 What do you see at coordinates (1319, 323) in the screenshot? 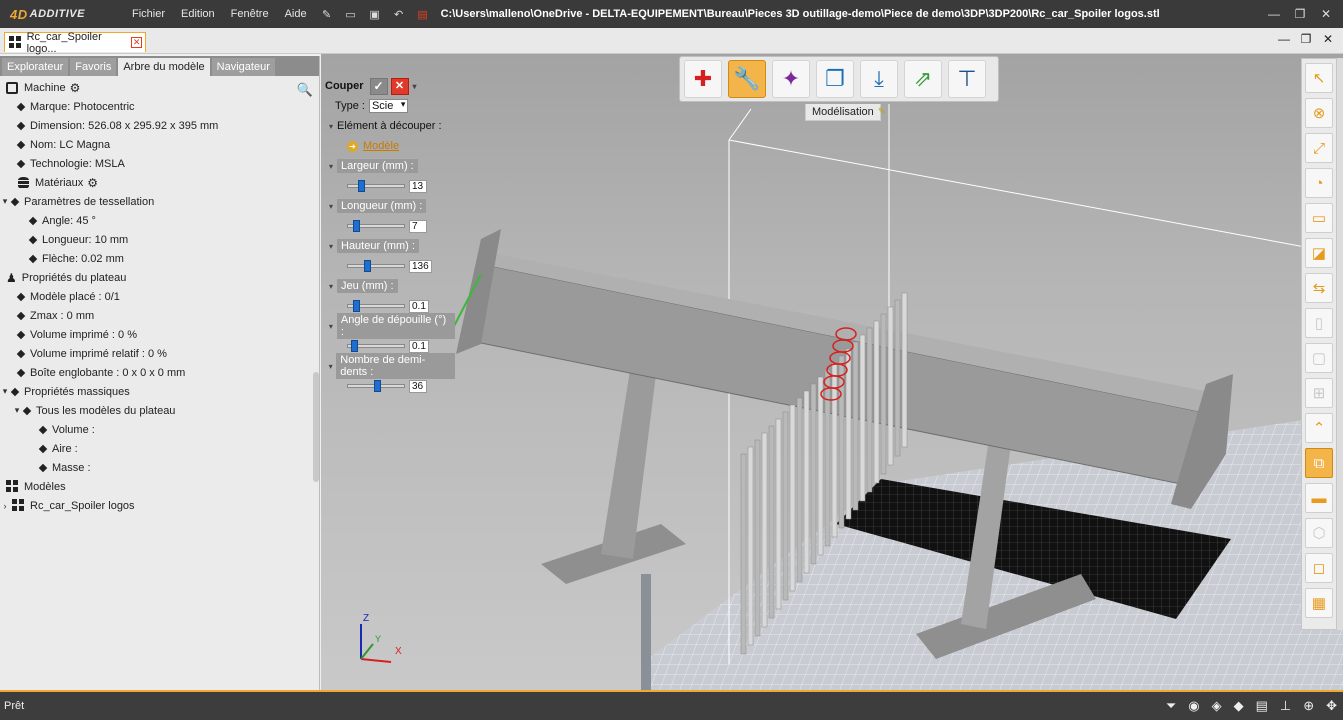
I see `split-button: ▯` at bounding box center [1319, 323].